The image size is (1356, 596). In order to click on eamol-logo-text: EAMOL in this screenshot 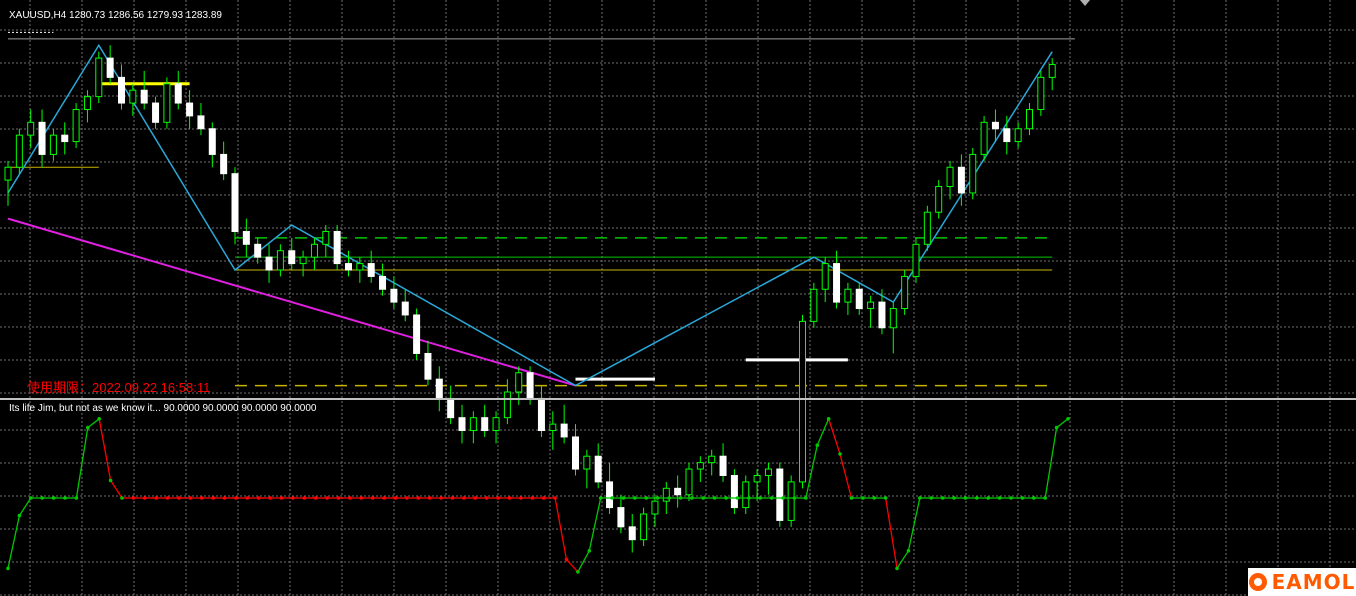, I will do `click(1313, 582)`.